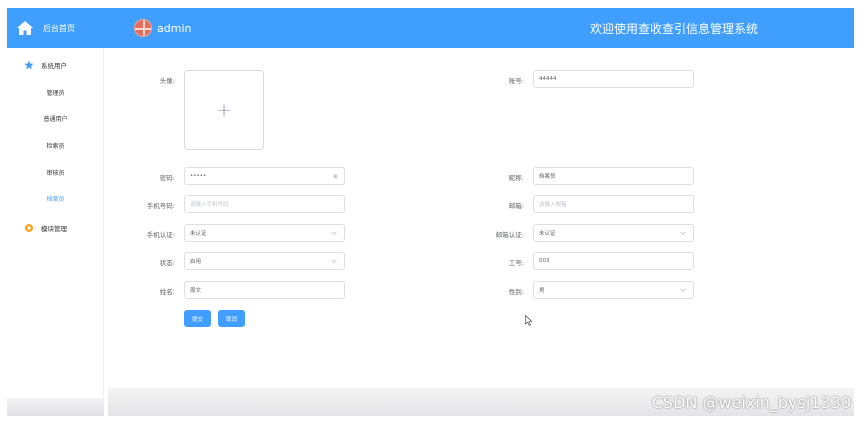 The height and width of the screenshot is (423, 865). What do you see at coordinates (55, 198) in the screenshot?
I see `sidebar-item-archivist: 档案员` at bounding box center [55, 198].